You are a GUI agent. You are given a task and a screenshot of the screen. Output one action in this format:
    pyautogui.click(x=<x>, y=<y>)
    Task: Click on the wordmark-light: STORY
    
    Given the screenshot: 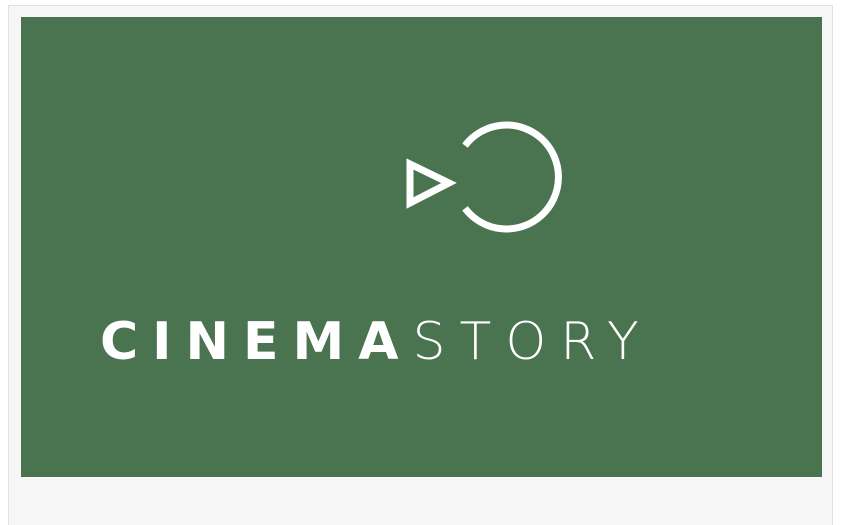 What is the action you would take?
    pyautogui.click(x=532, y=342)
    